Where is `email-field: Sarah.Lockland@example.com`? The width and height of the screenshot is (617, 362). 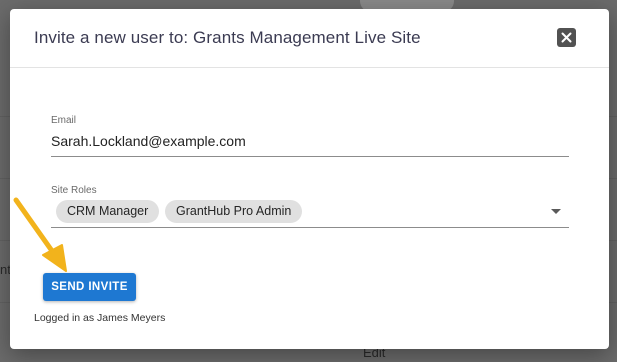 email-field: Sarah.Lockland@example.com is located at coordinates (148, 141).